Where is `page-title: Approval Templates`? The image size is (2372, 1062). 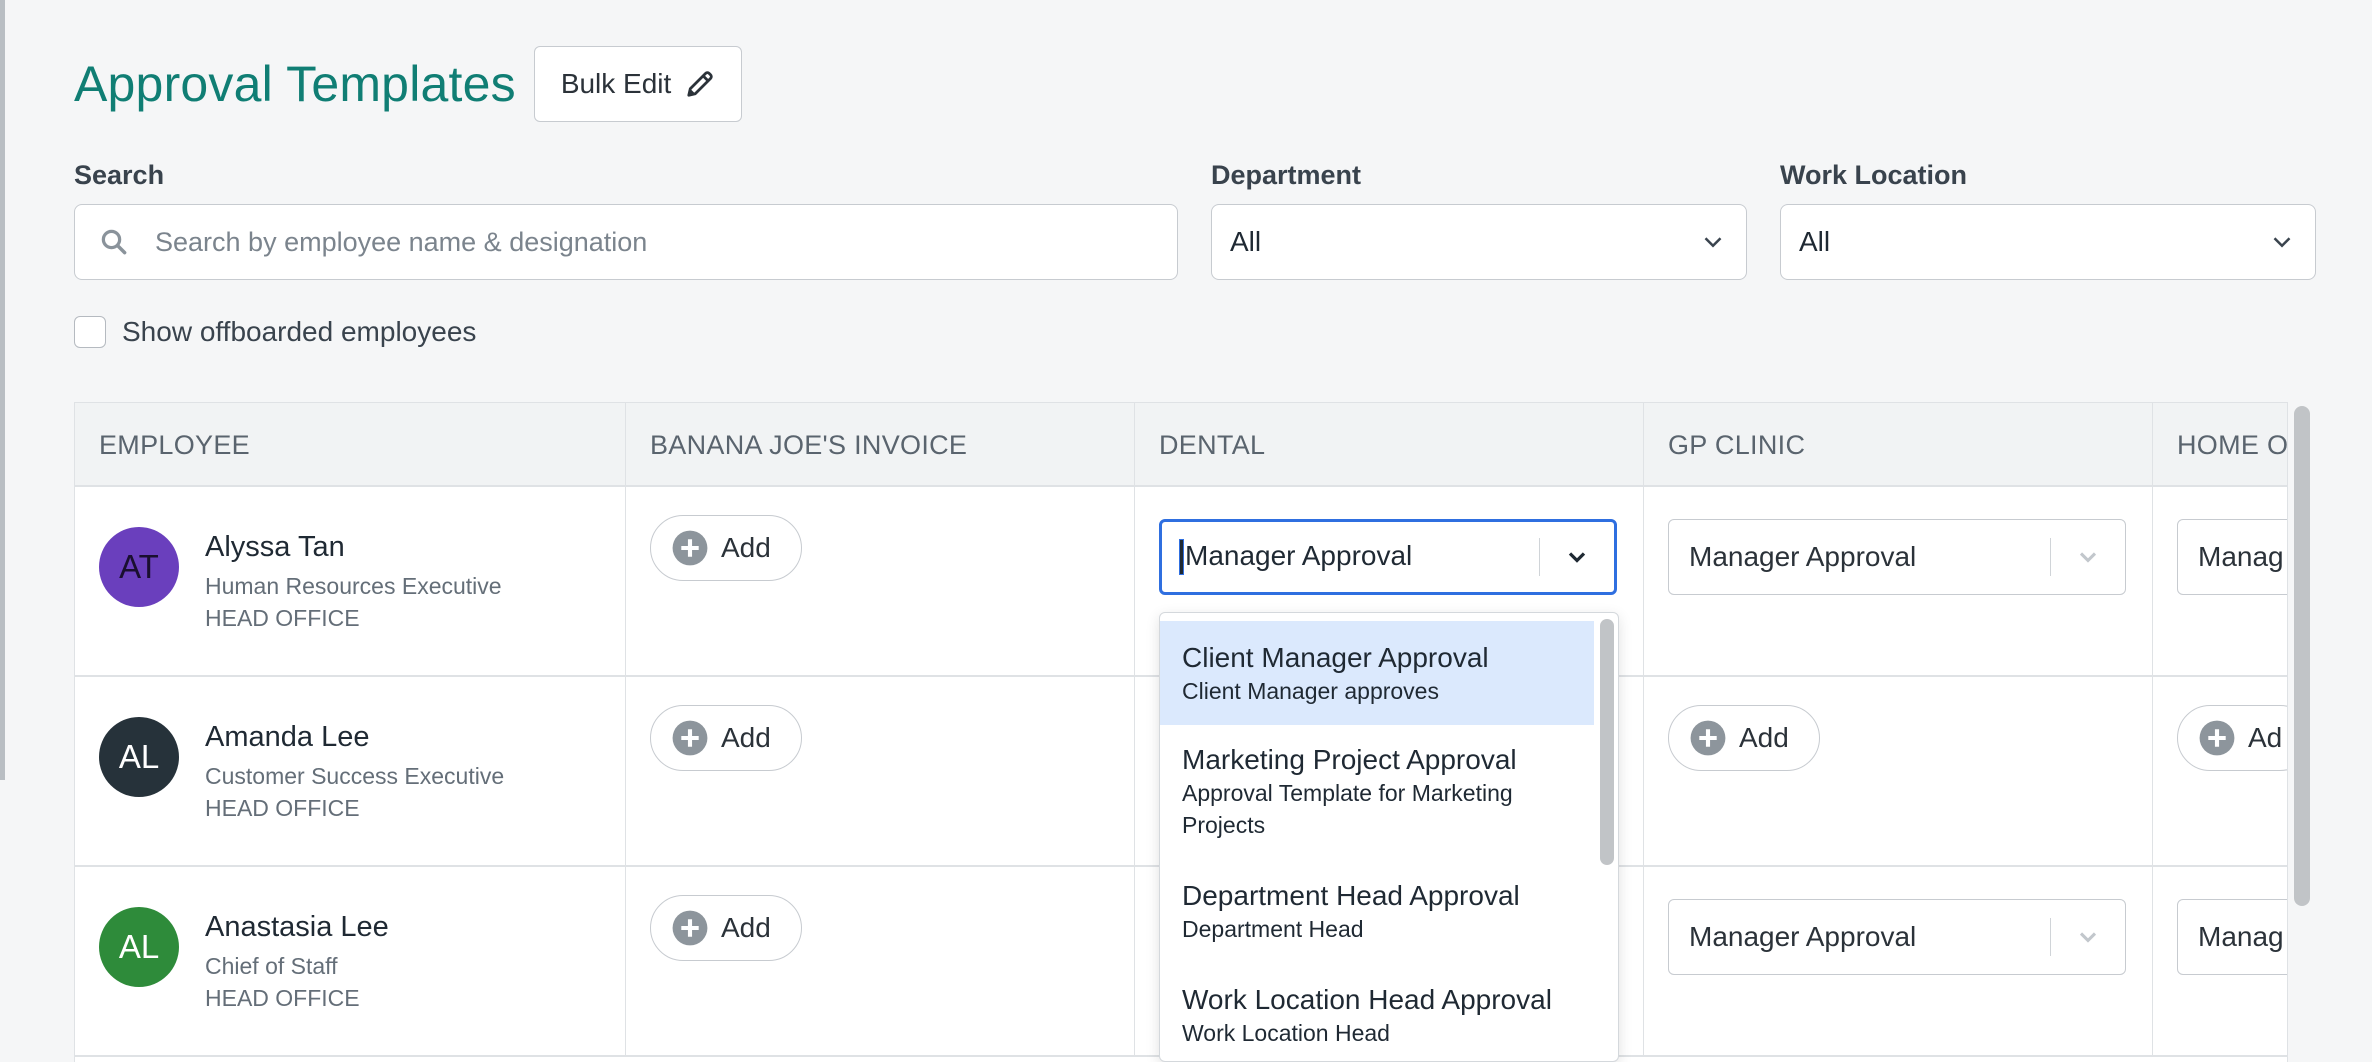
page-title: Approval Templates is located at coordinates (295, 84).